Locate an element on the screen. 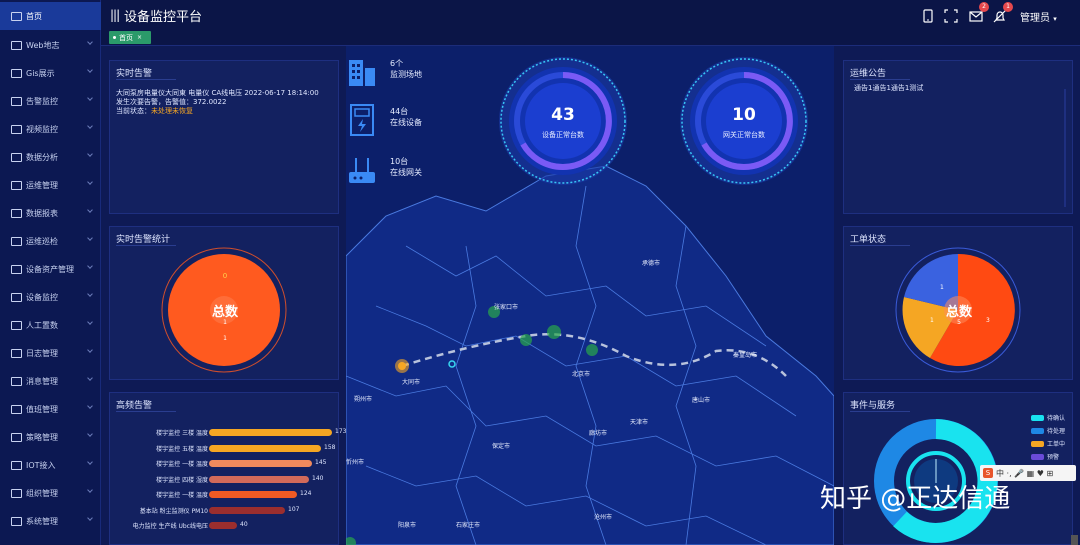 This screenshot has width=1080, height=545. sidebar-item-8: 运维巡检 is located at coordinates (50, 241).